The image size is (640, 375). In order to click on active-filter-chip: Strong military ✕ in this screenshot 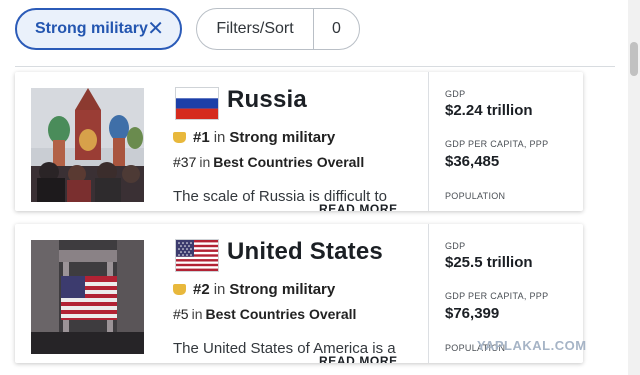, I will do `click(98, 29)`.